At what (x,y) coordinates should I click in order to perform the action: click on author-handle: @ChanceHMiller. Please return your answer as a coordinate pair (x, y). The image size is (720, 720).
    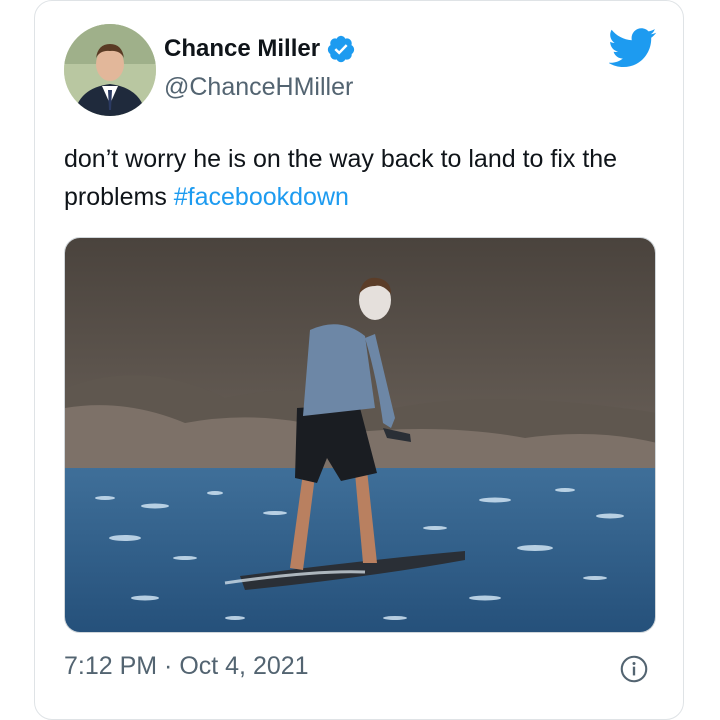
    Looking at the image, I should click on (258, 87).